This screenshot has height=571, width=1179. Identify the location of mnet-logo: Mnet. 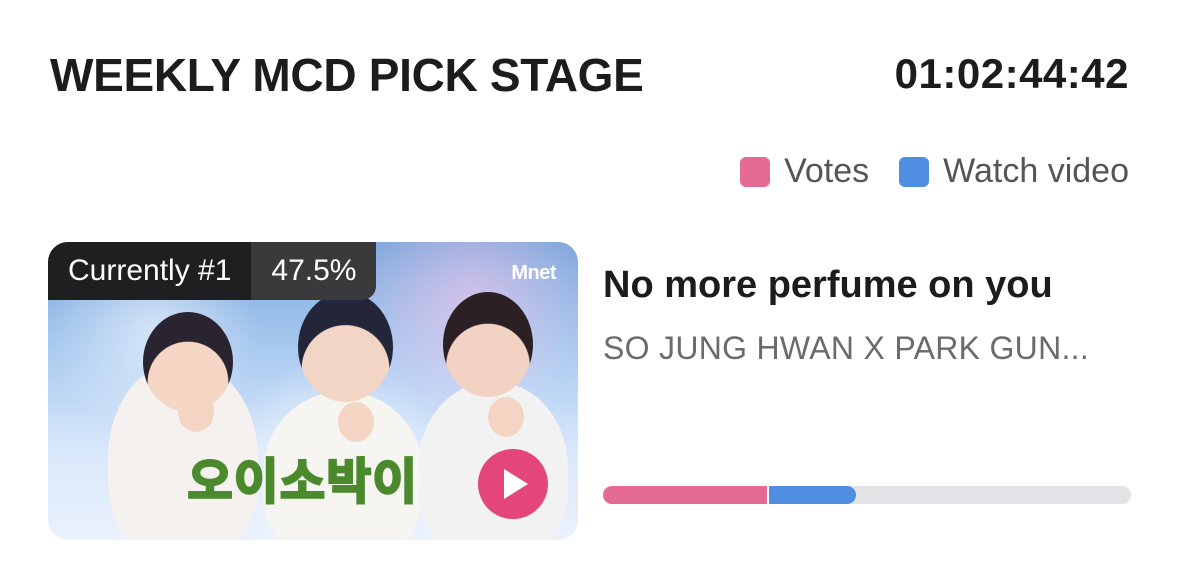
(533, 273).